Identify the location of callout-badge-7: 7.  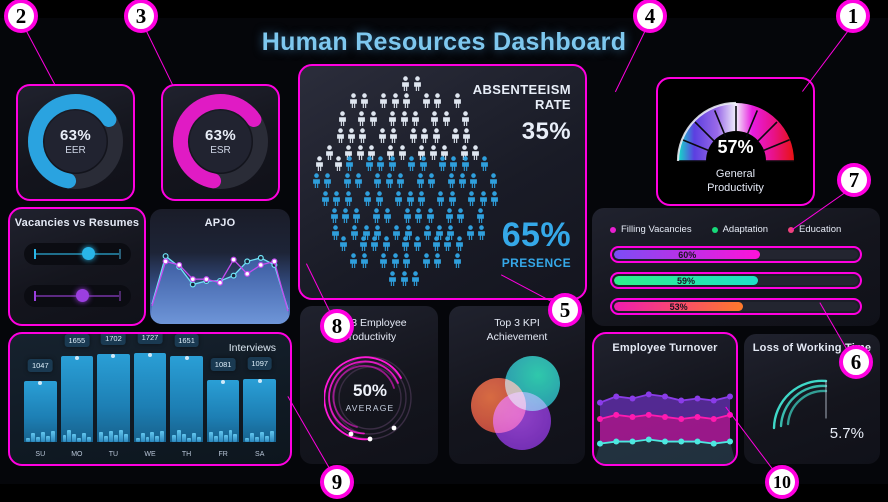
(854, 180).